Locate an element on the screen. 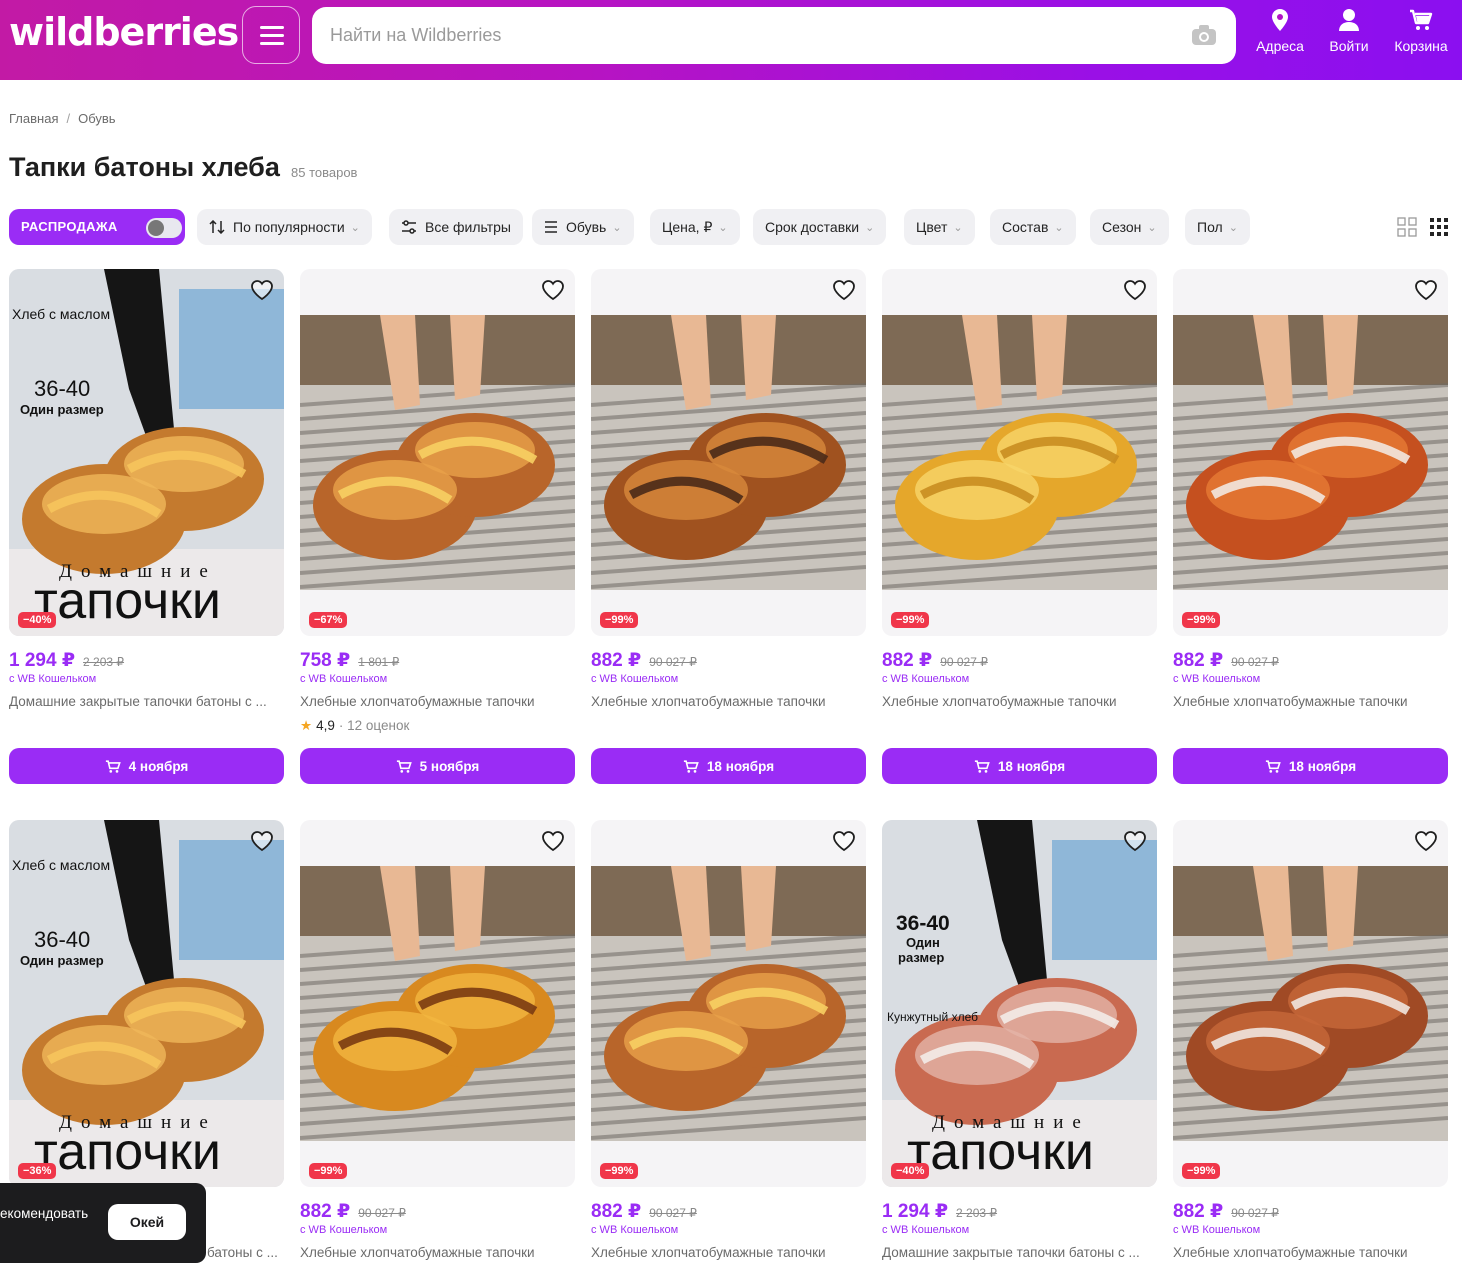  add-to-cart-button: 4 ноября is located at coordinates (146, 766).